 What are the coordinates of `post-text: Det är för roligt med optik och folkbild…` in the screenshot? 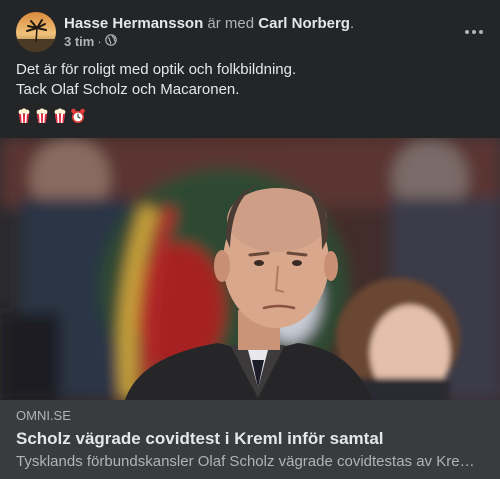 It's located at (250, 80).